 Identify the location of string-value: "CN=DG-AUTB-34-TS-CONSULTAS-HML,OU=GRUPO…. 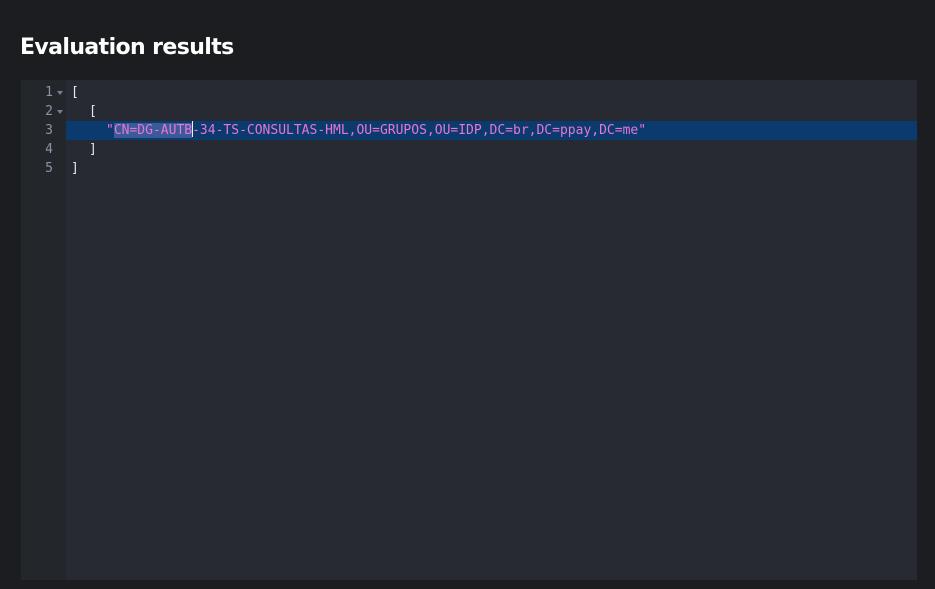
(376, 130).